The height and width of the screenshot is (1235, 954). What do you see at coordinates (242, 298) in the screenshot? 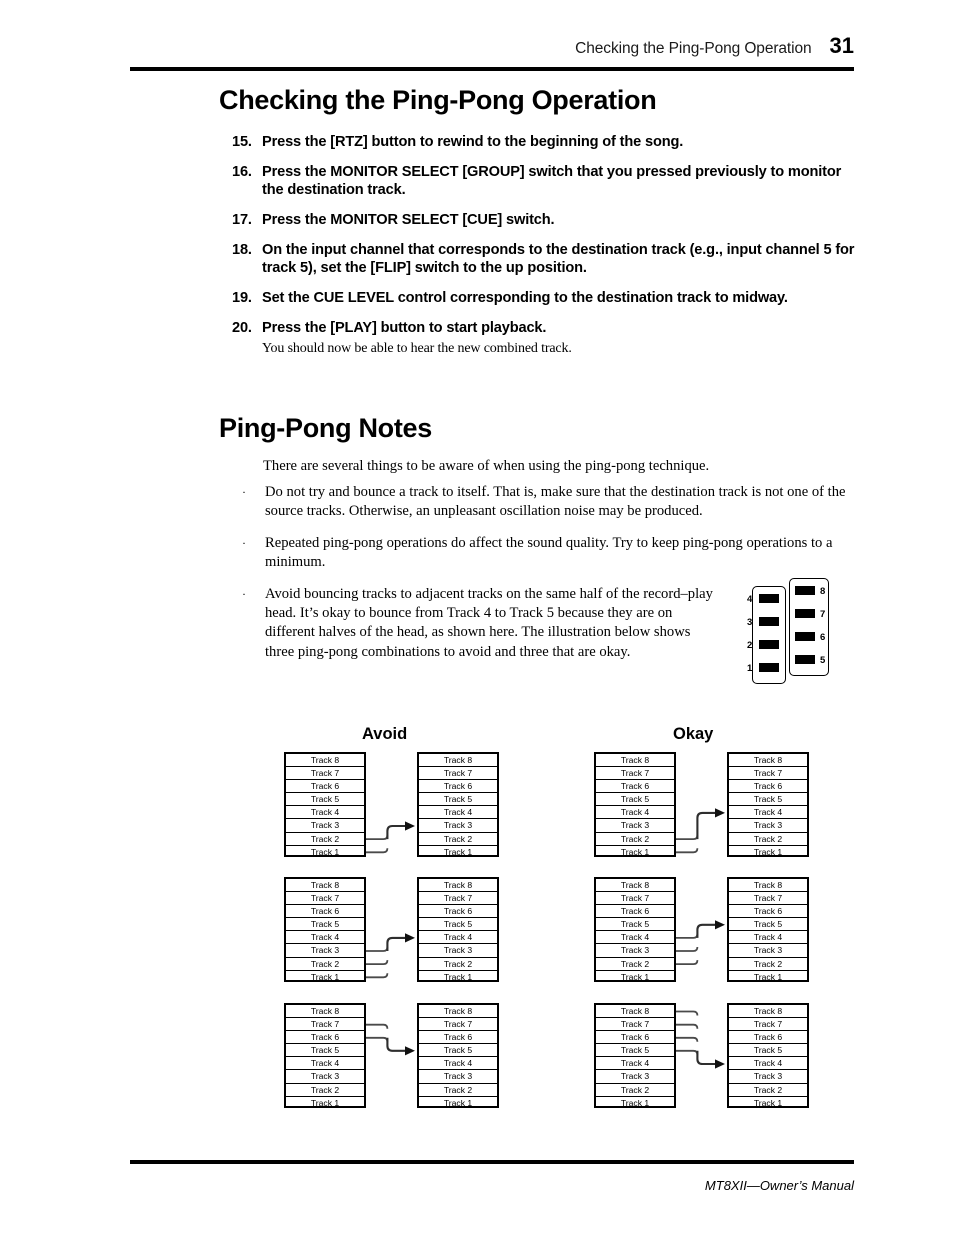
I see `step-number: 19.` at bounding box center [242, 298].